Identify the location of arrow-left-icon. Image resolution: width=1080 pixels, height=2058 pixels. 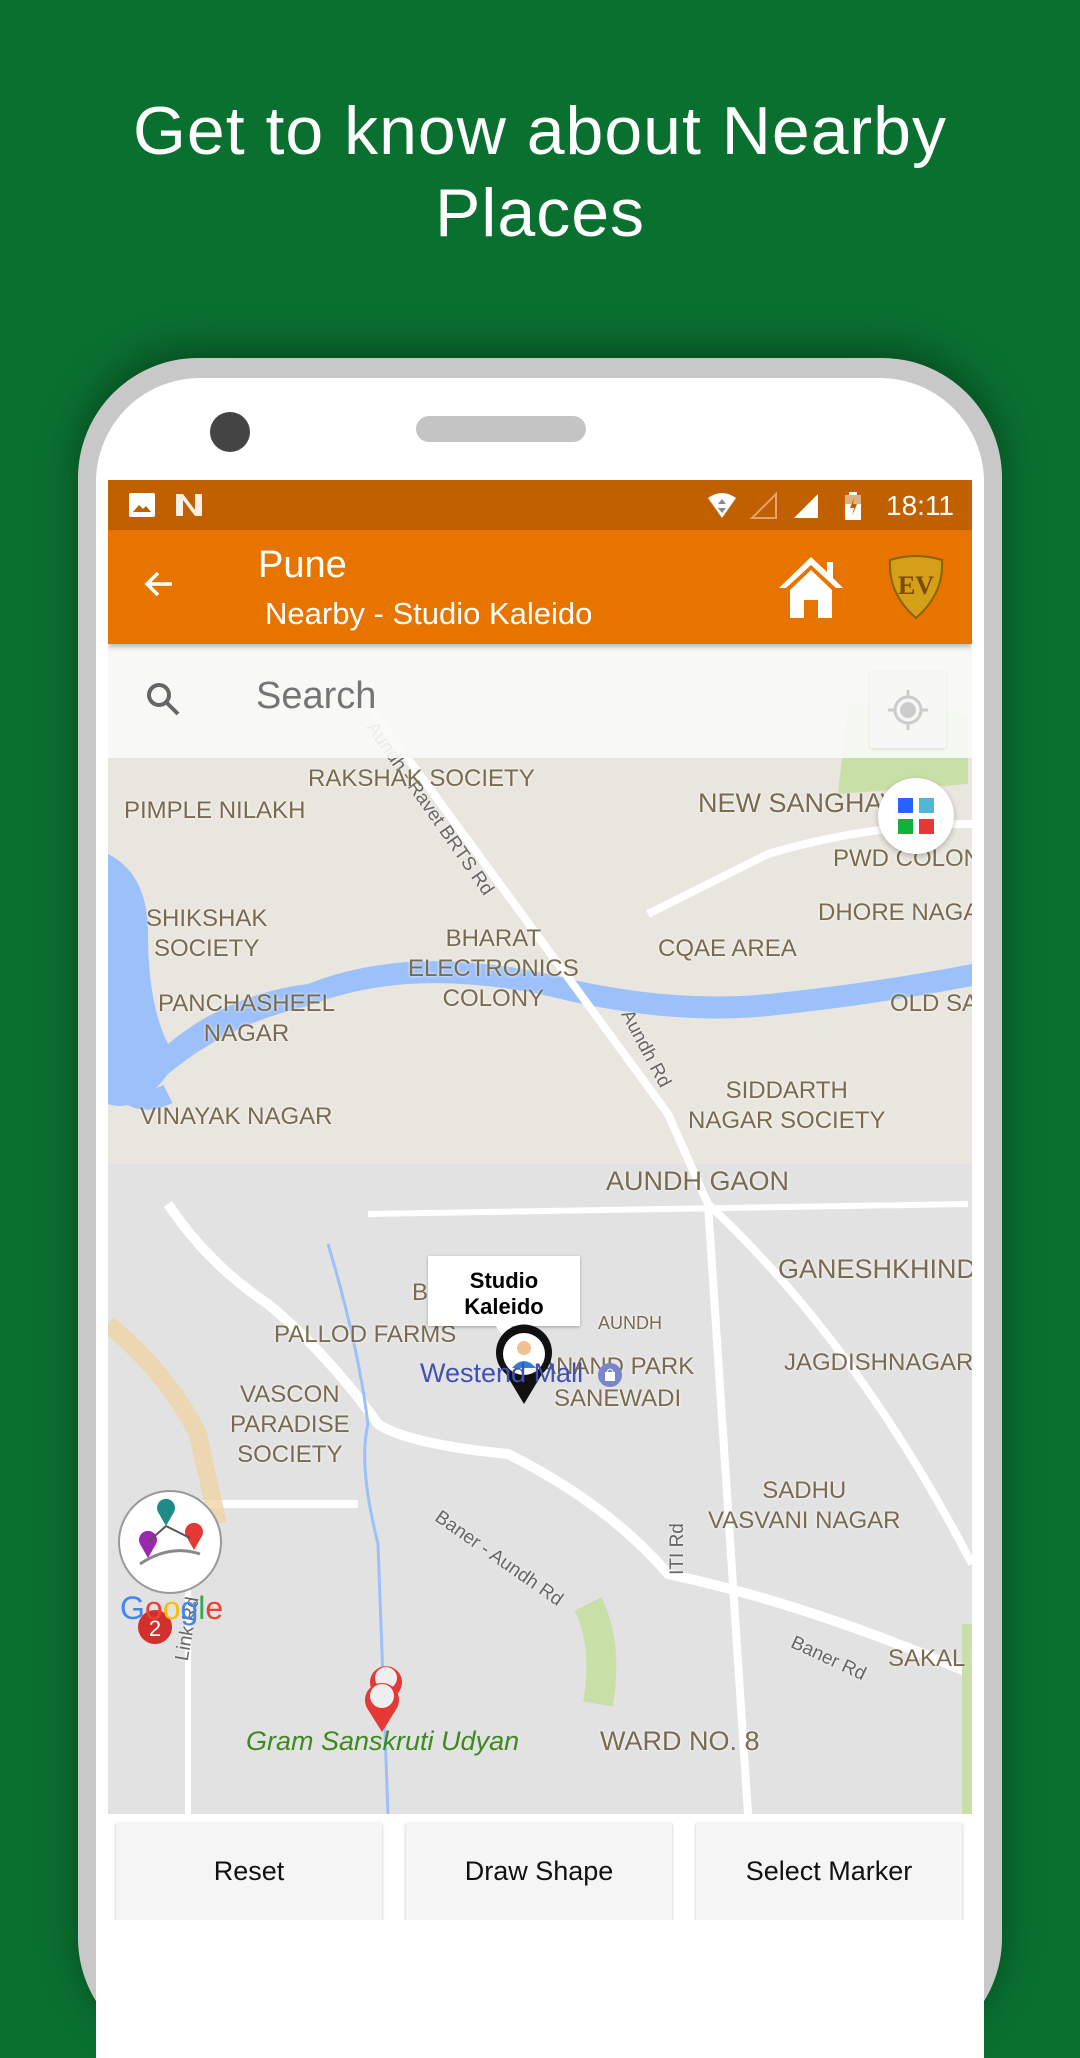
(160, 584).